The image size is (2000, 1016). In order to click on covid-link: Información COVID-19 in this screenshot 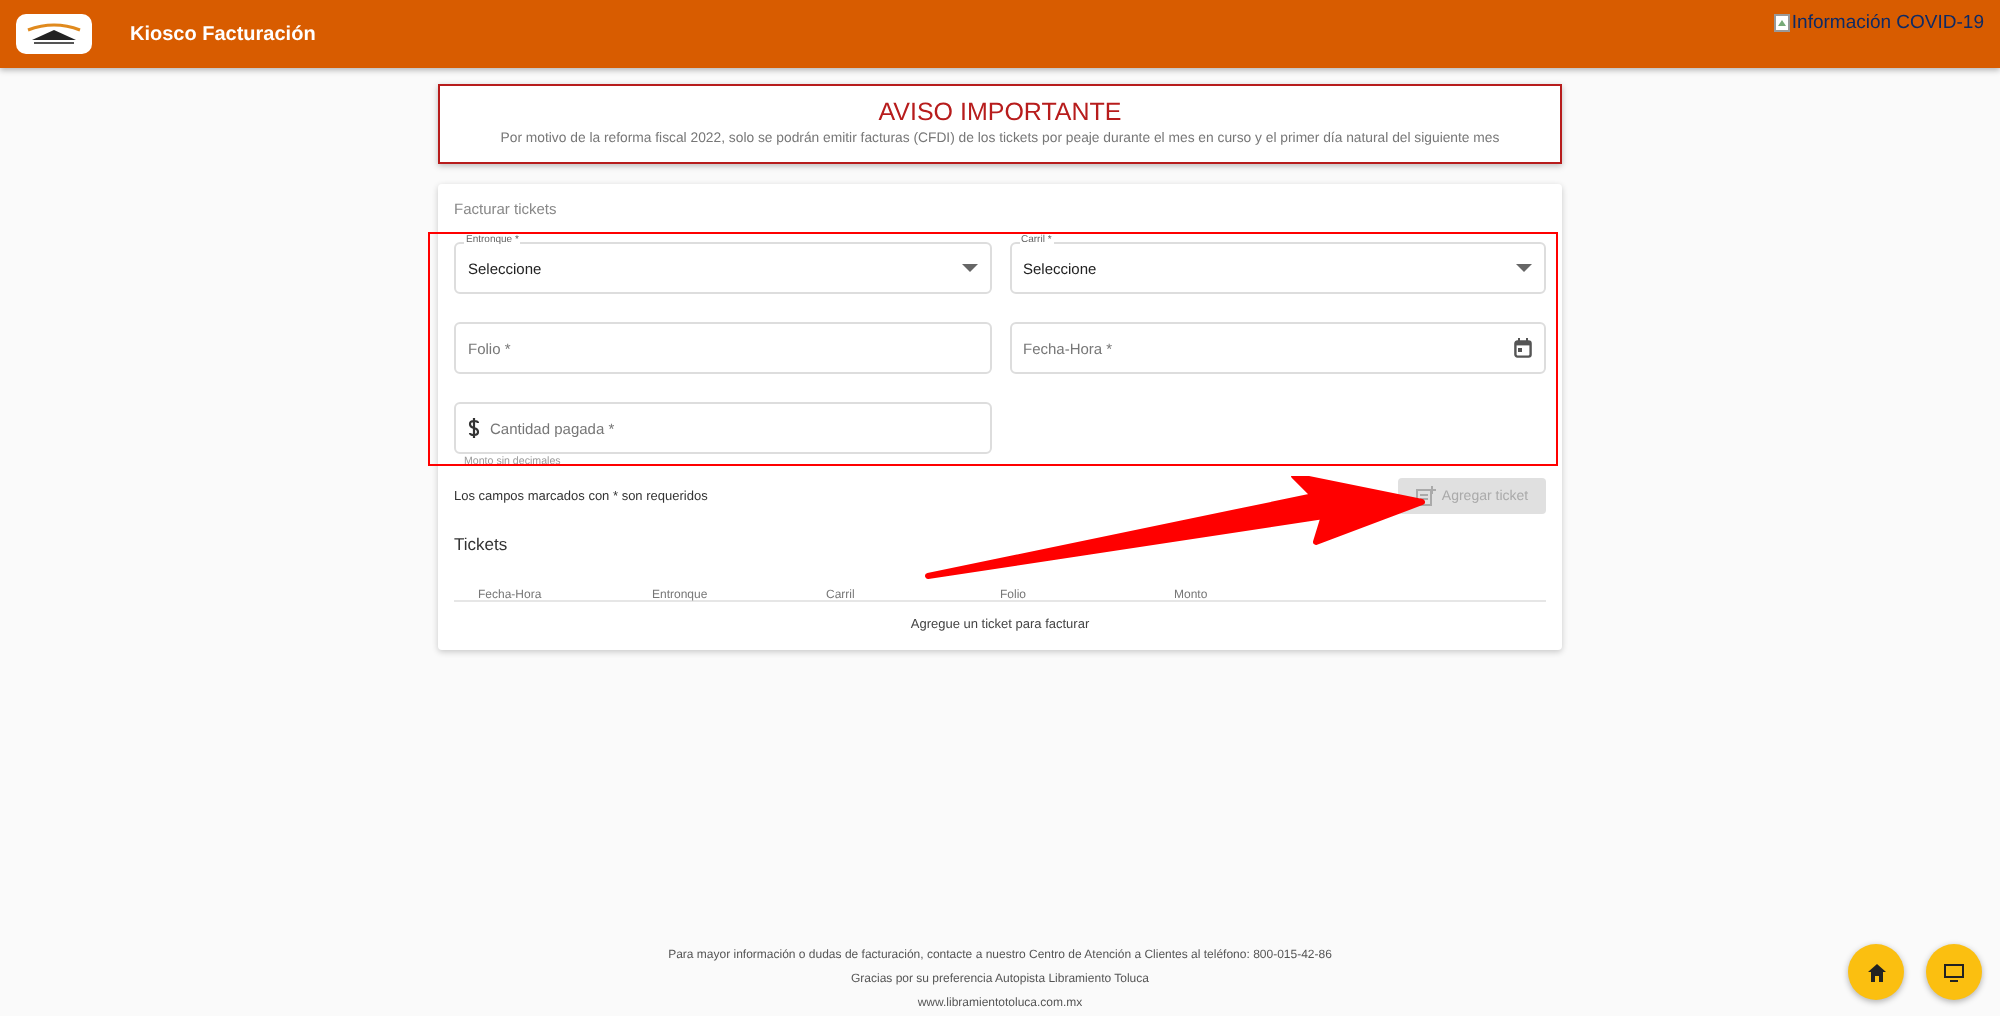, I will do `click(1887, 23)`.